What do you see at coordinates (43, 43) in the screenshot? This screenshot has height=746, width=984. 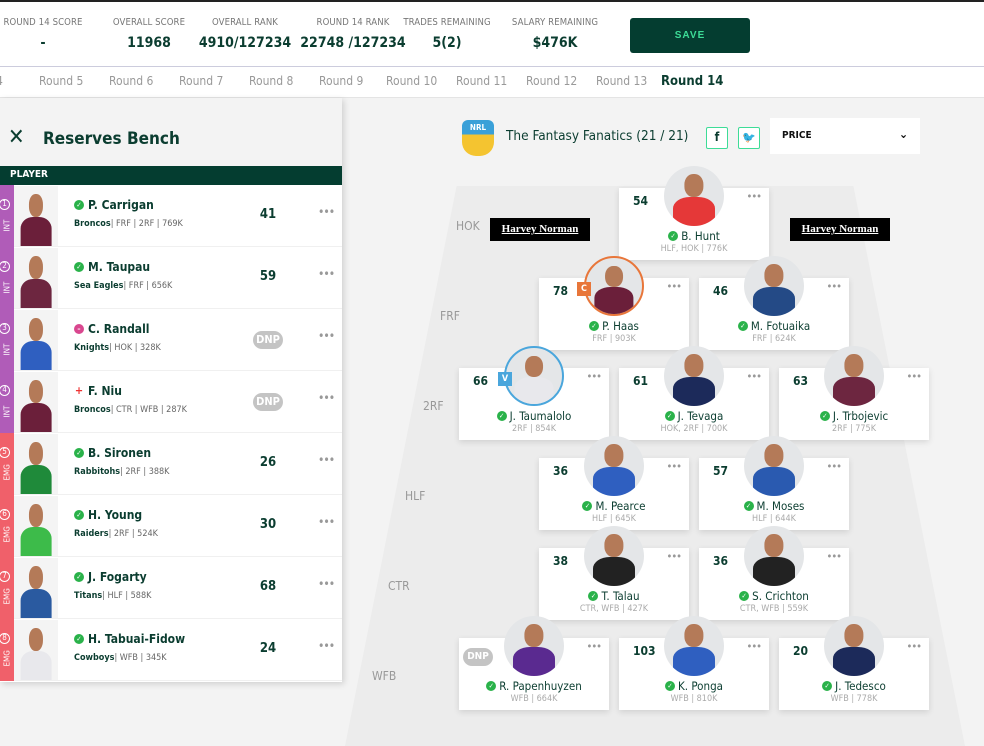 I see `stat-value: -` at bounding box center [43, 43].